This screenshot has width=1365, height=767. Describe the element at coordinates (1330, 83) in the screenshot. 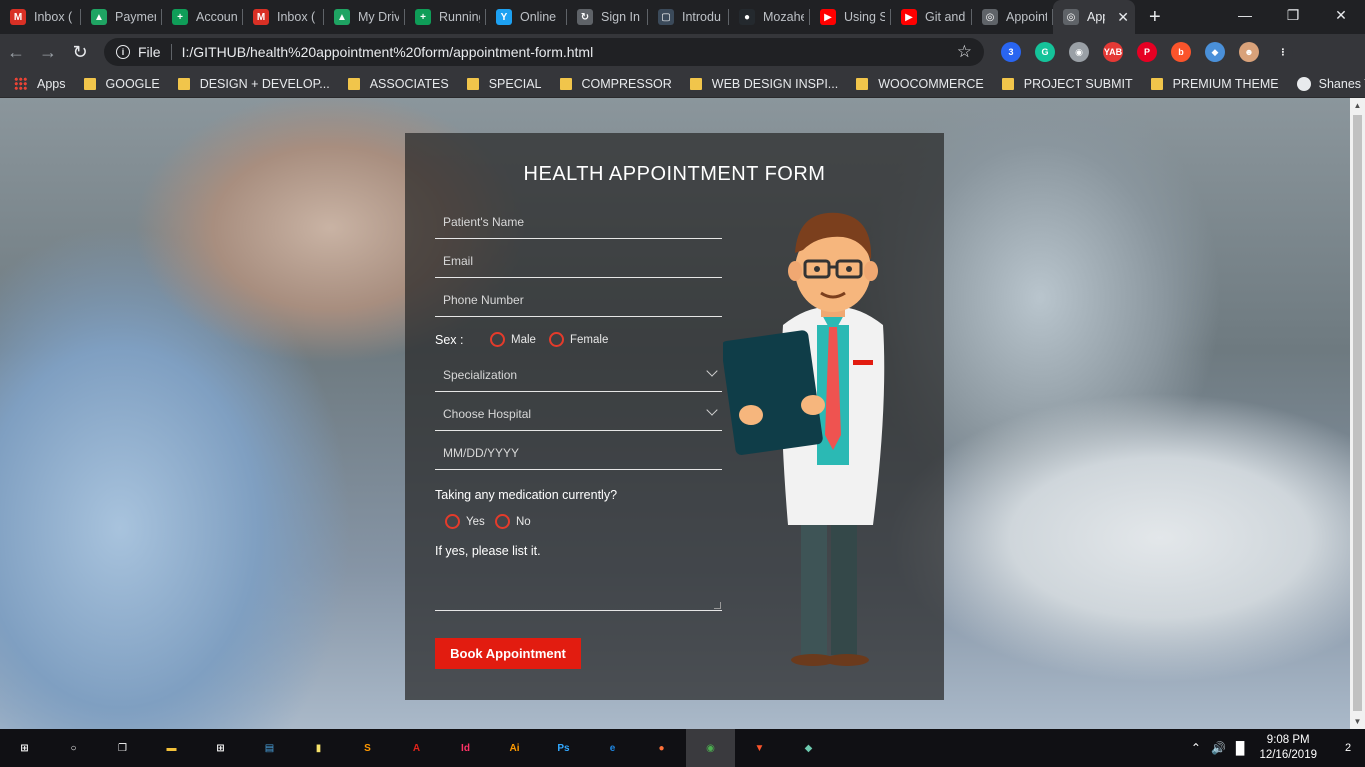

I see `bookmark-item: Shanes Tools` at that location.